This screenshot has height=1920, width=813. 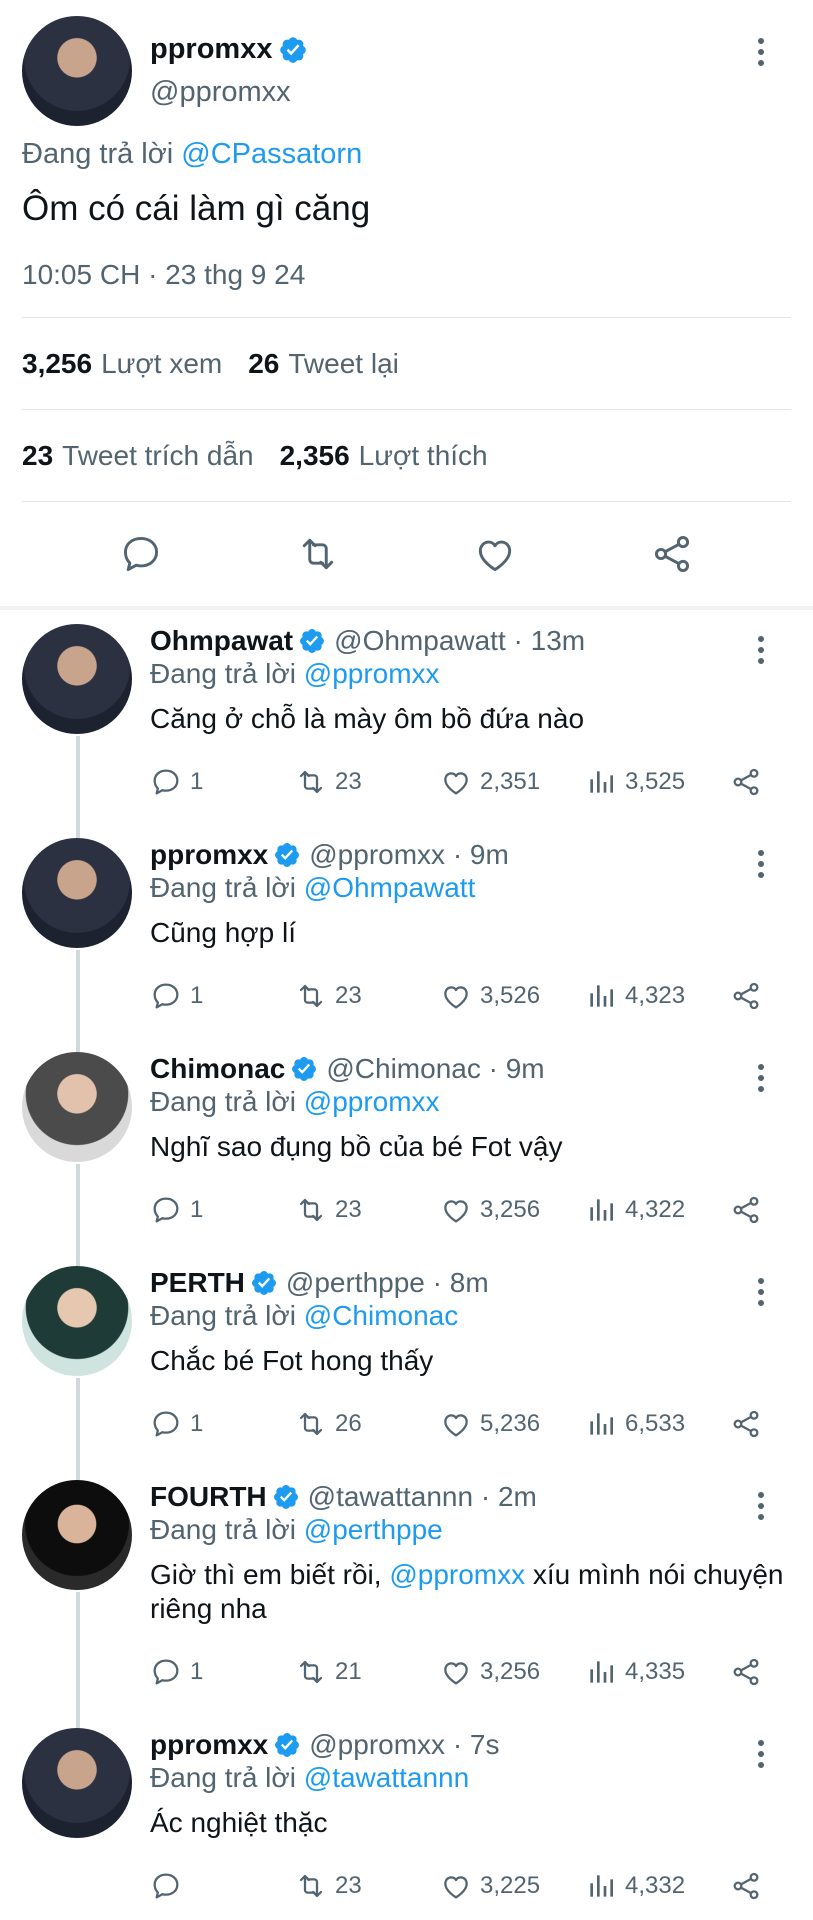 I want to click on reply-action-bar: 1 26 5,236 6,533, so click(x=470, y=1424).